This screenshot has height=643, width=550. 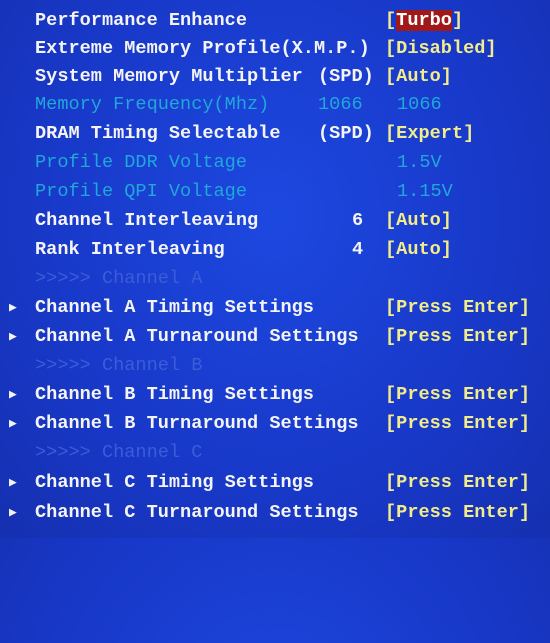 I want to click on item-label: Profile DDR Voltage, so click(x=141, y=162).